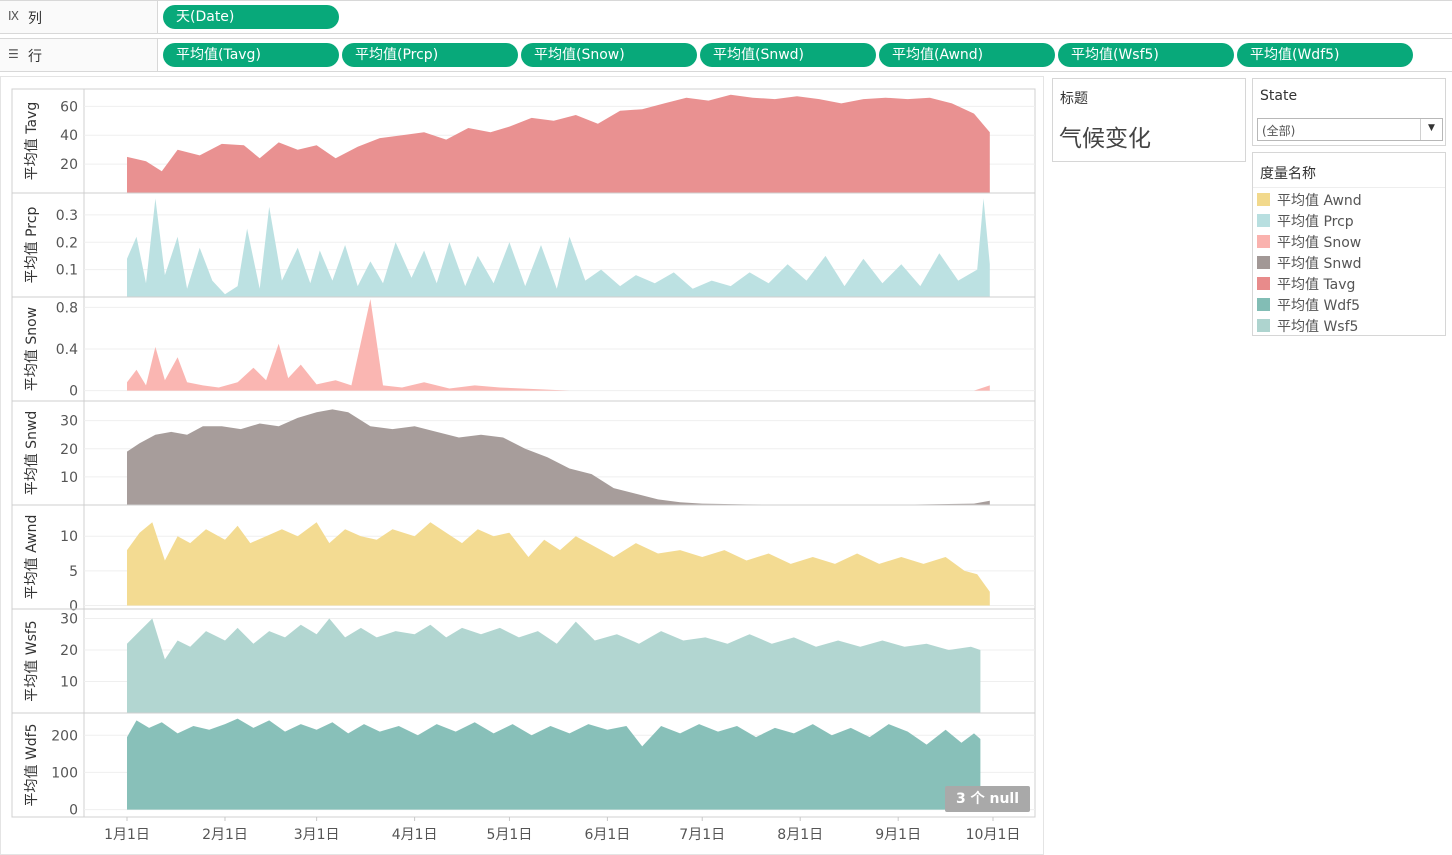 The height and width of the screenshot is (855, 1452). What do you see at coordinates (32, 764) in the screenshot?
I see `y-axis-title-wdf5: 平均值 Wdf5` at bounding box center [32, 764].